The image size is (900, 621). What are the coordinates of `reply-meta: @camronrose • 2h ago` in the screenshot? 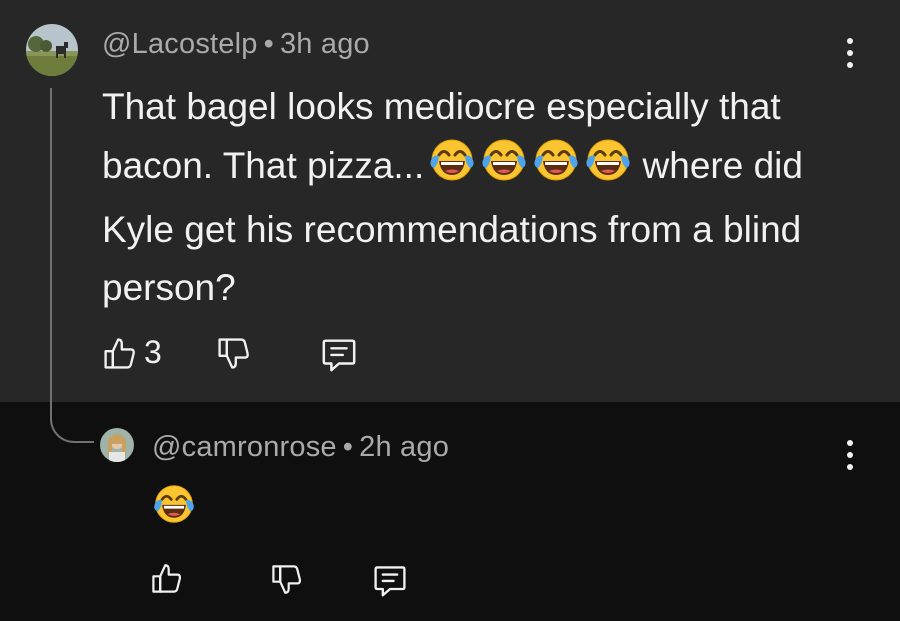 It's located at (300, 447).